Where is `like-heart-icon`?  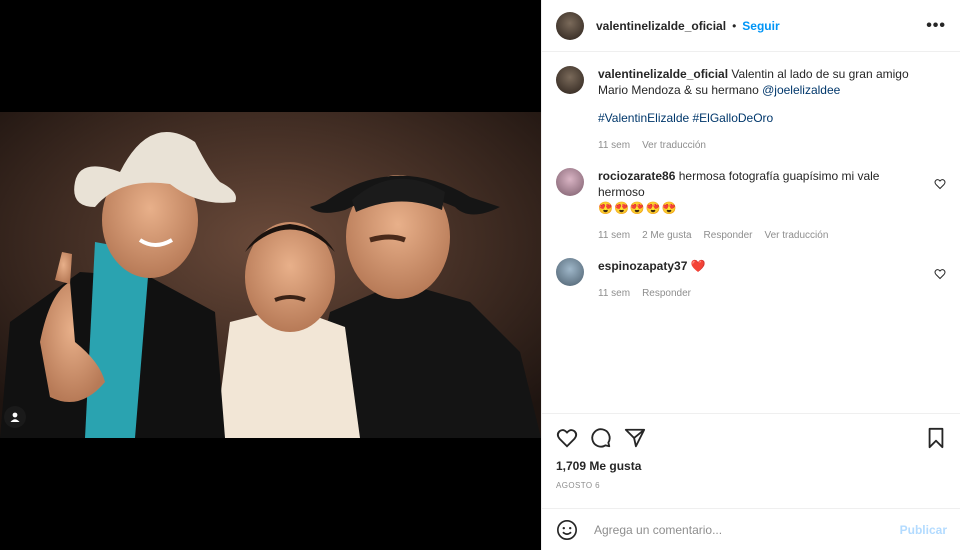 like-heart-icon is located at coordinates (567, 438).